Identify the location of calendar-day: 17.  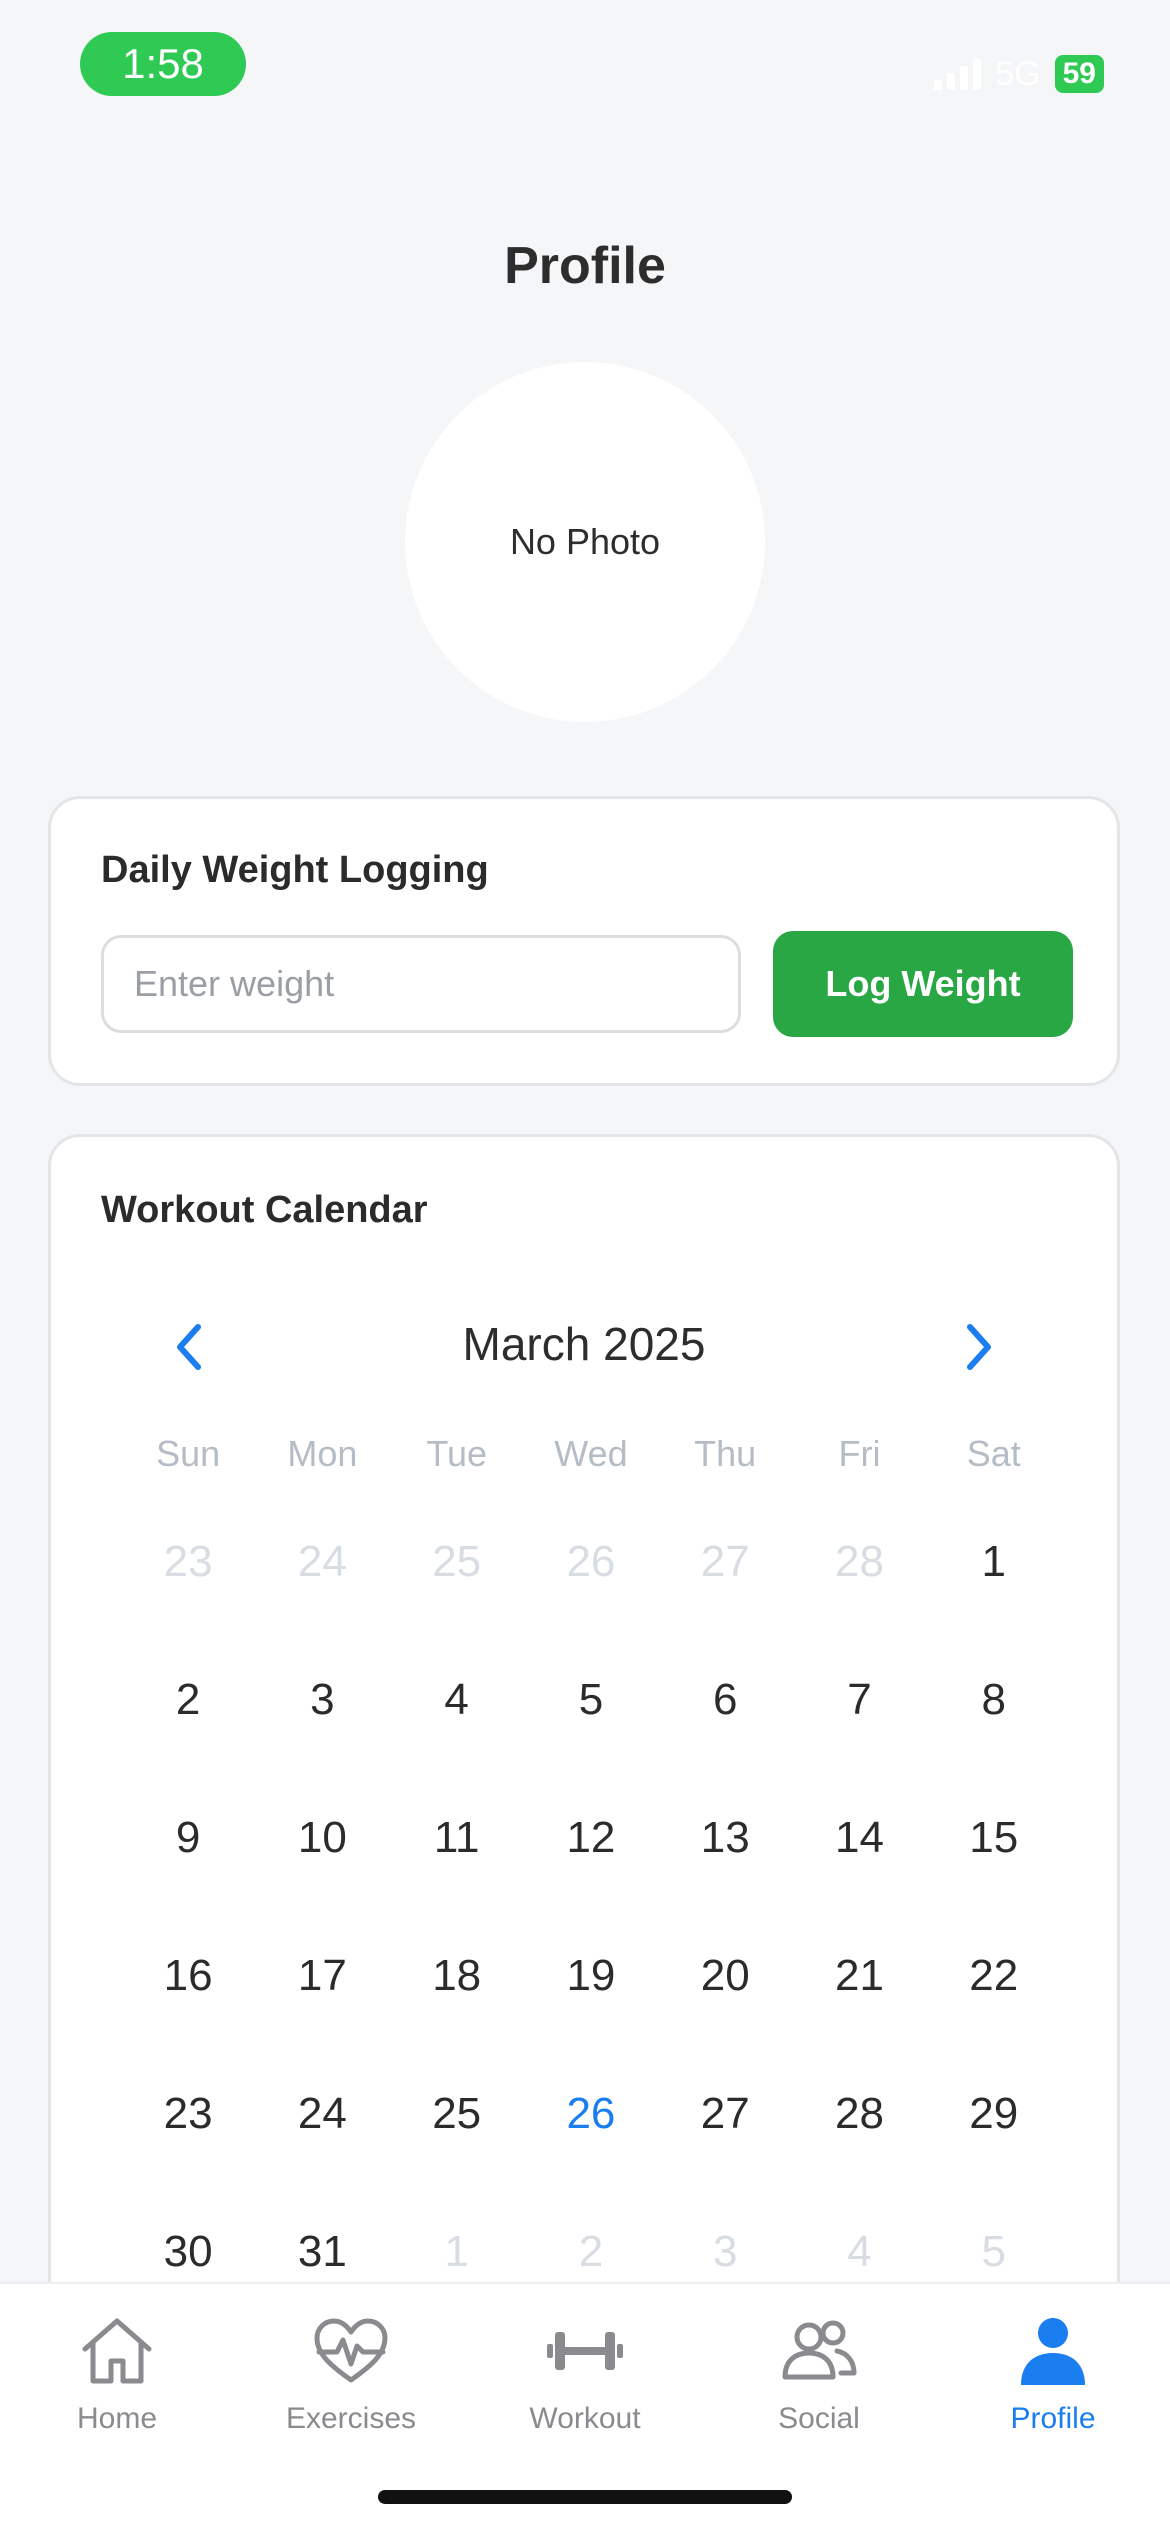
(322, 1976).